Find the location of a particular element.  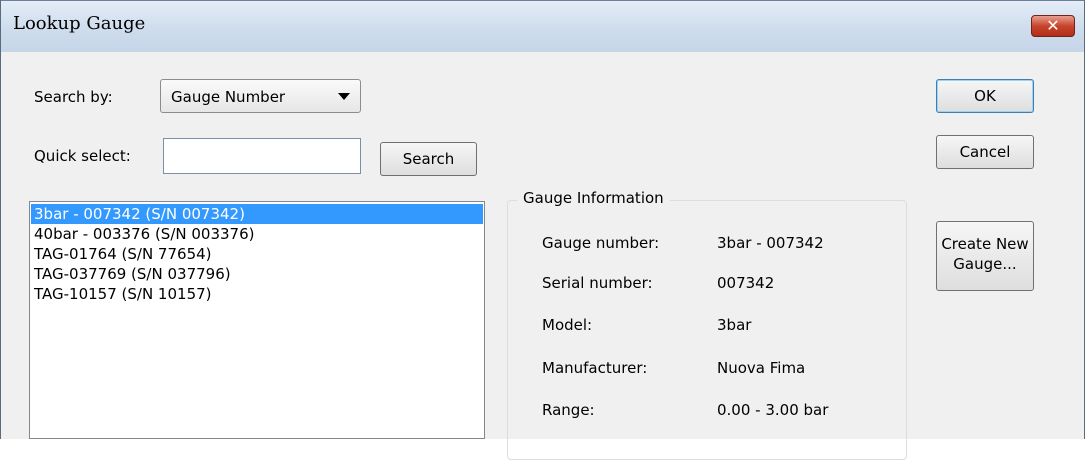

cancel-button: Cancel is located at coordinates (985, 152).